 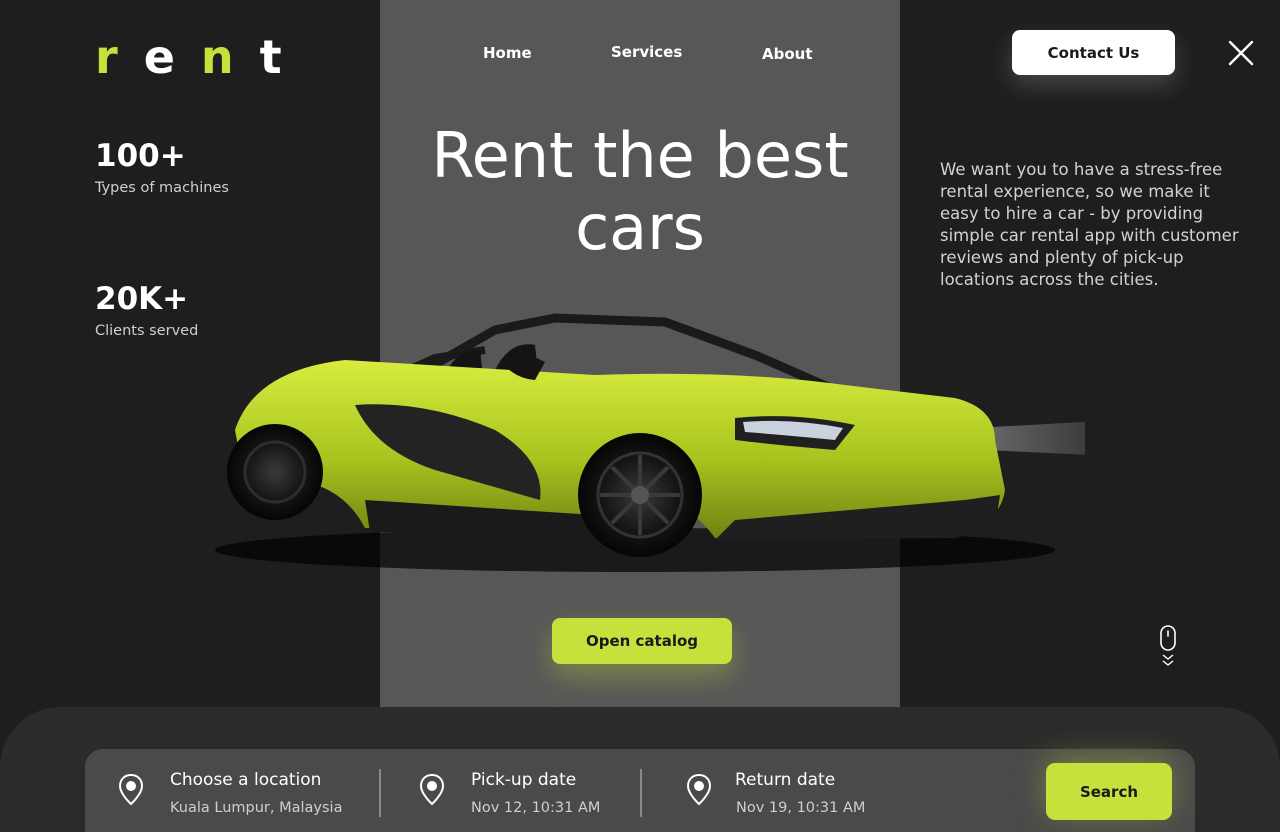 I want to click on return-date-label: Return date, so click(x=785, y=780).